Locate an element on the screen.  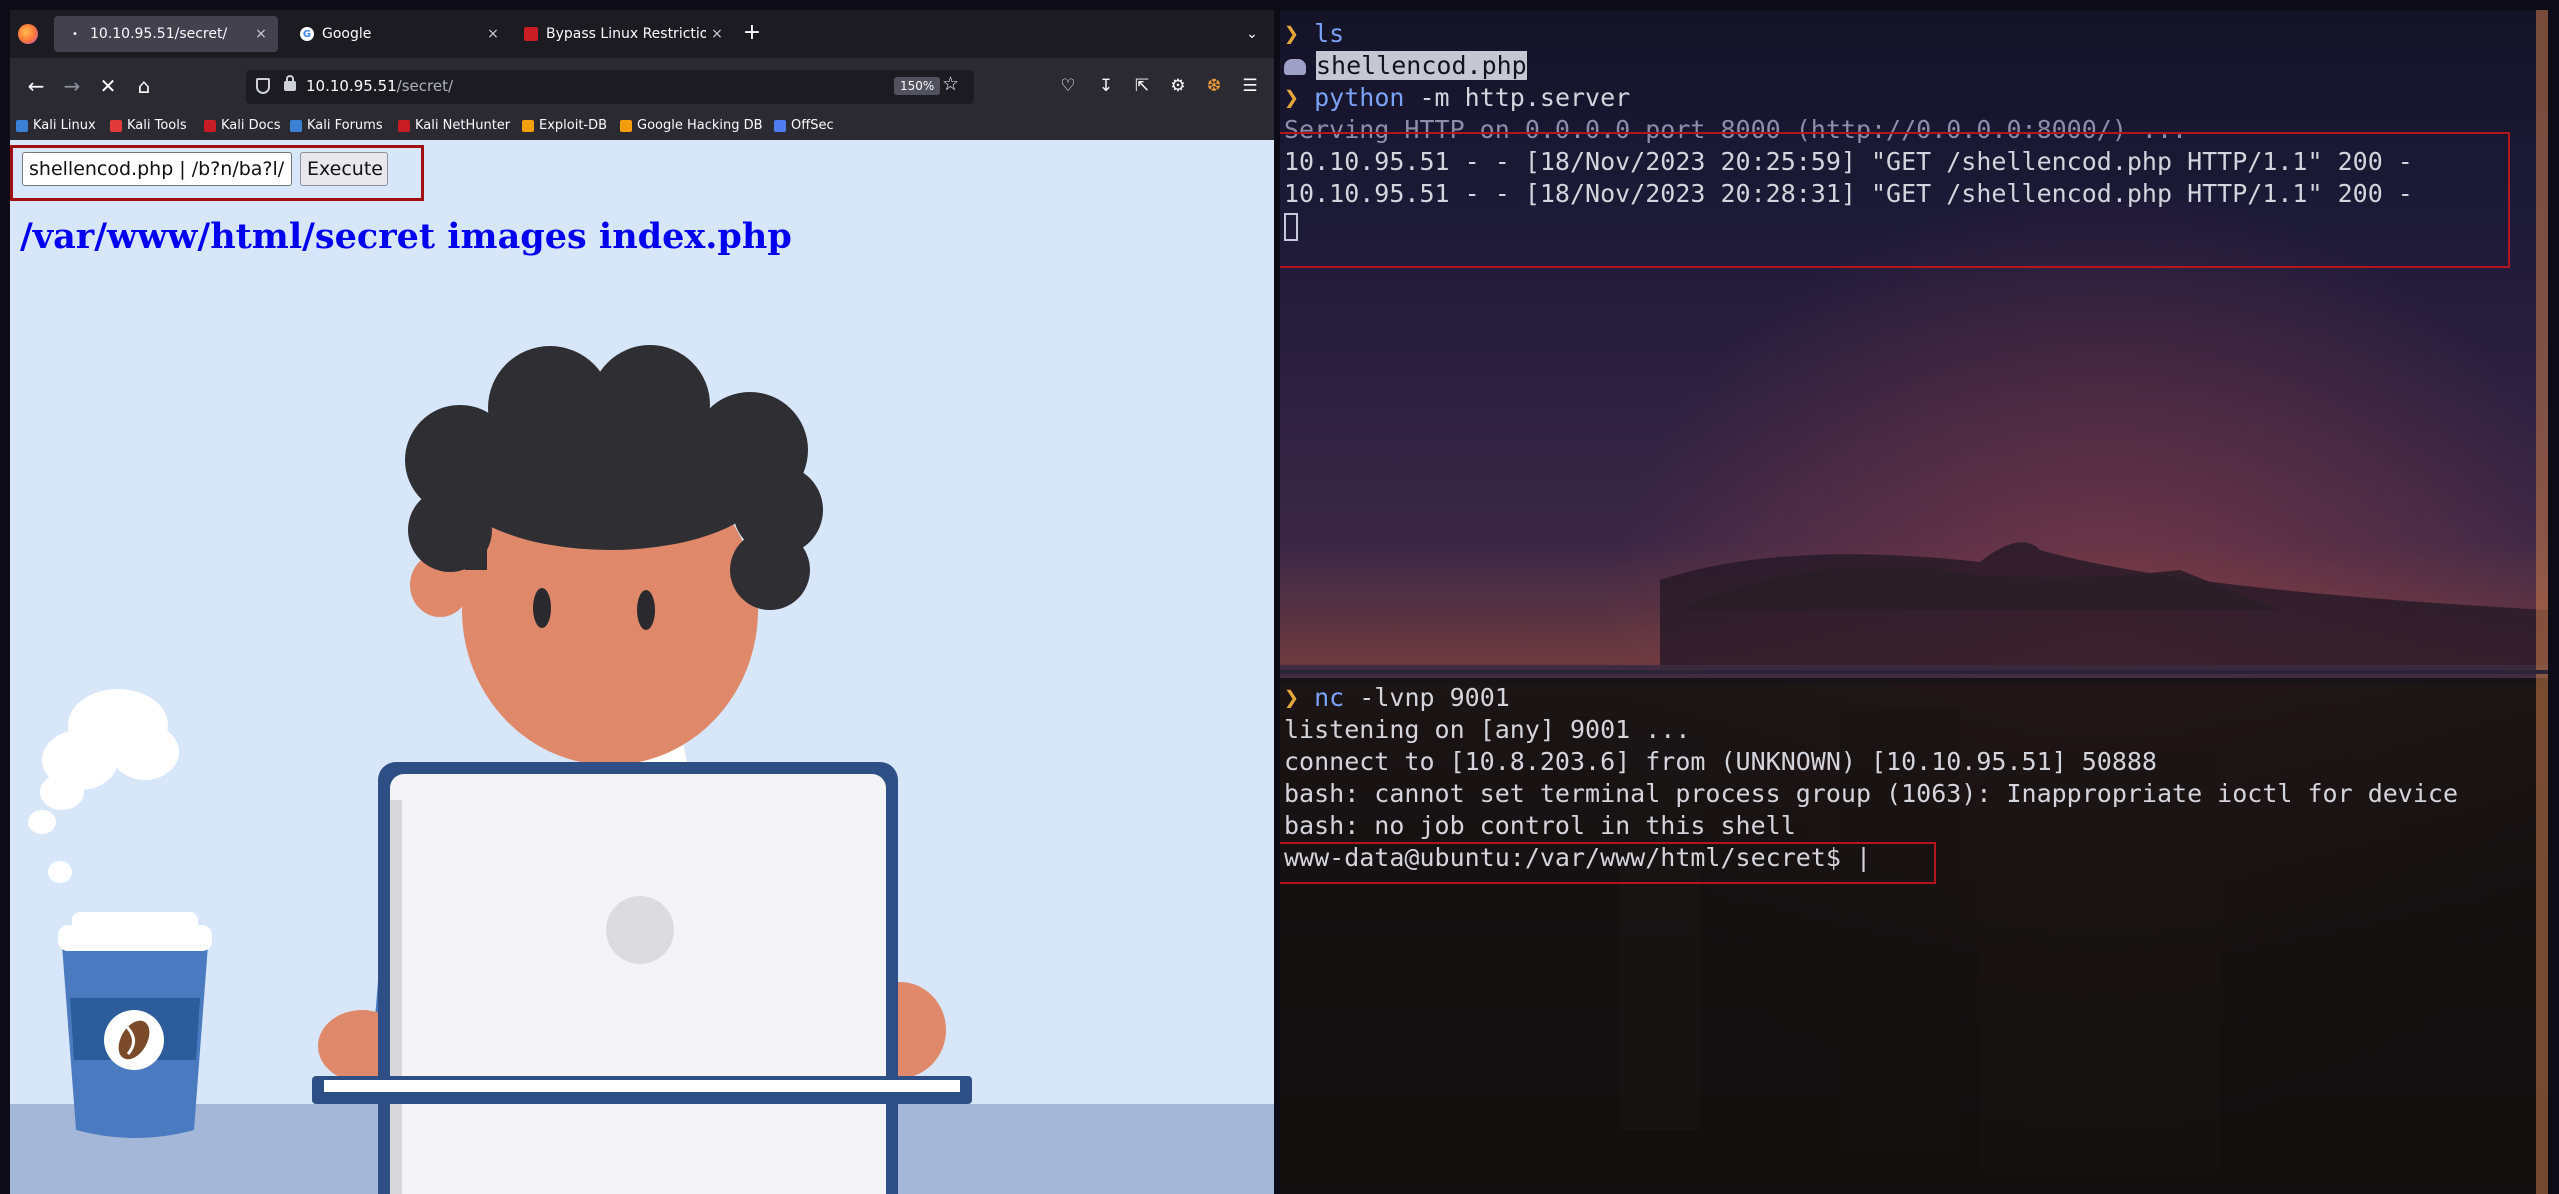
nc-command-line: ❯ nc -lvnp 9001 is located at coordinates (1397, 698).